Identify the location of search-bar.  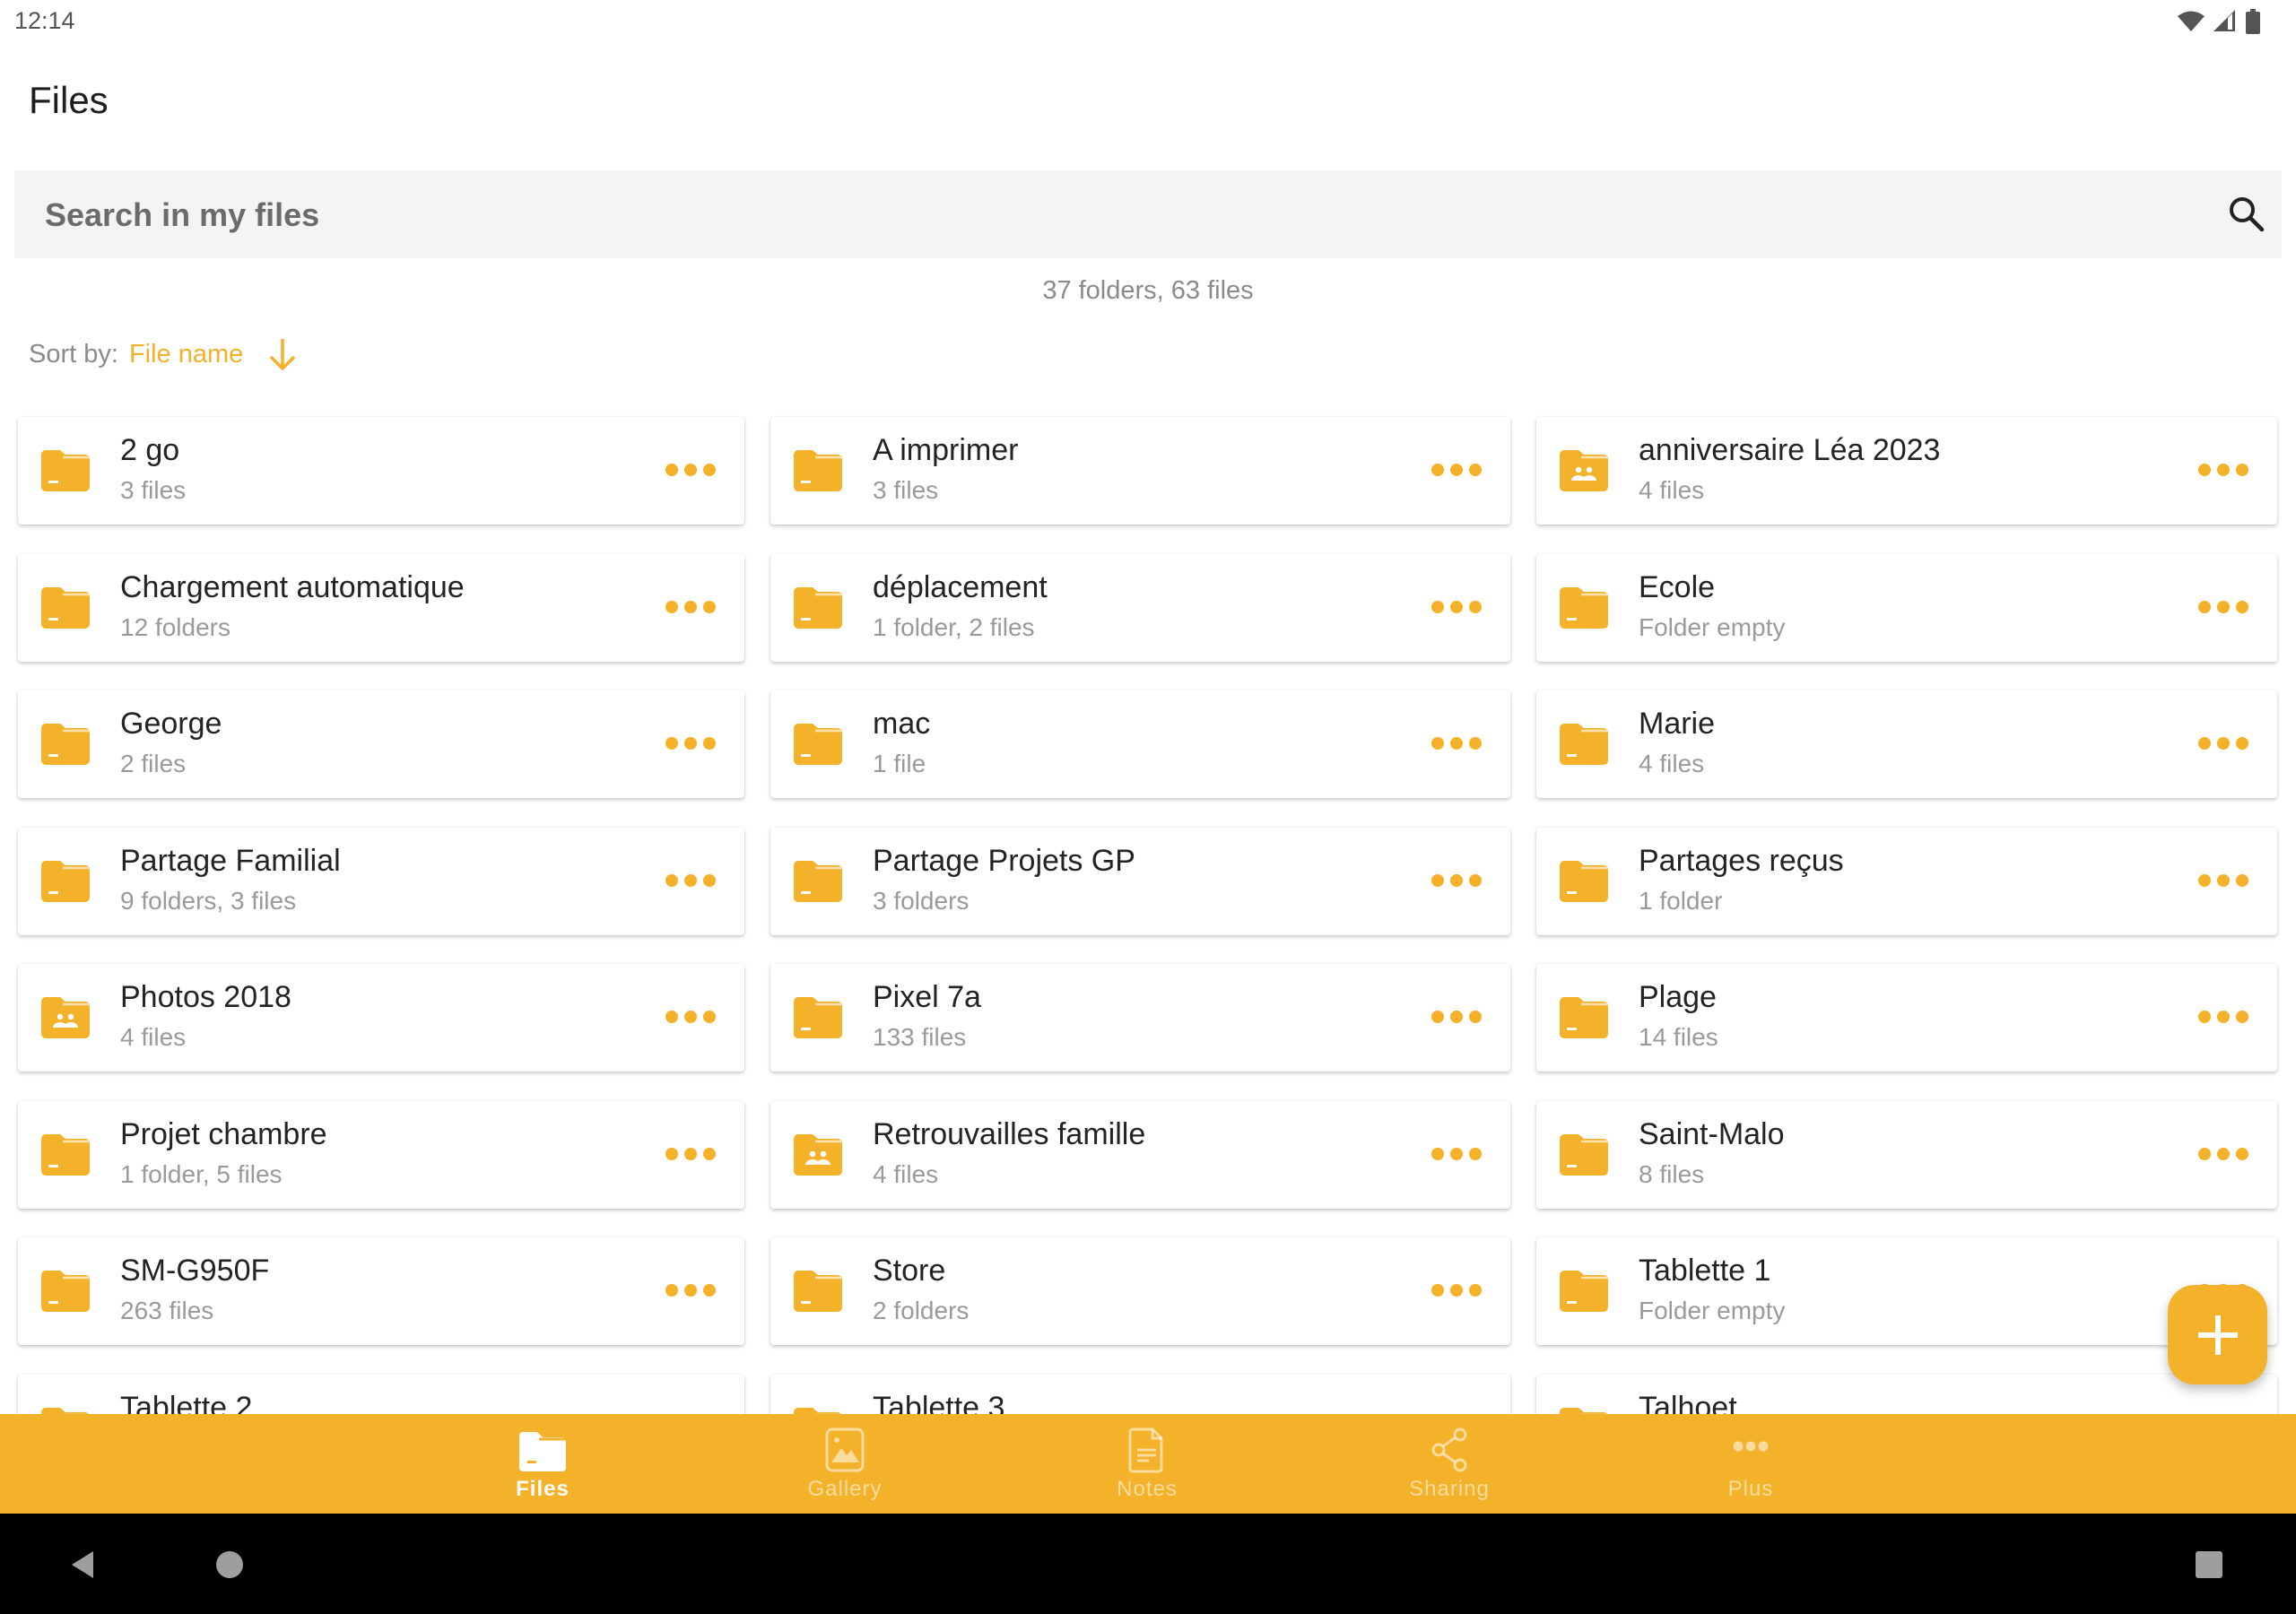
(1148, 215).